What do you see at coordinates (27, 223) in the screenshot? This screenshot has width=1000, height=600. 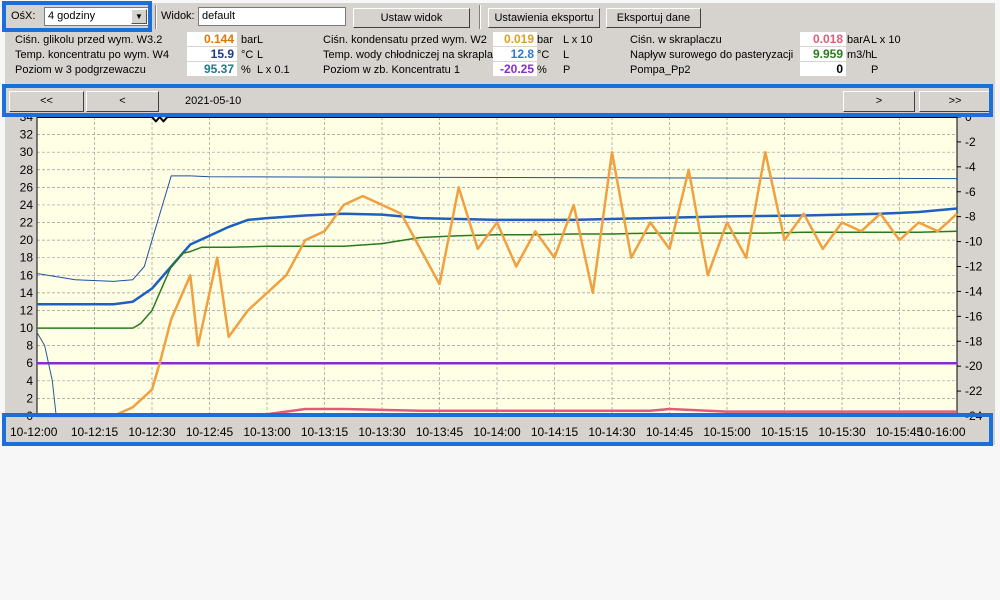 I see `y-left-tick-label: 22` at bounding box center [27, 223].